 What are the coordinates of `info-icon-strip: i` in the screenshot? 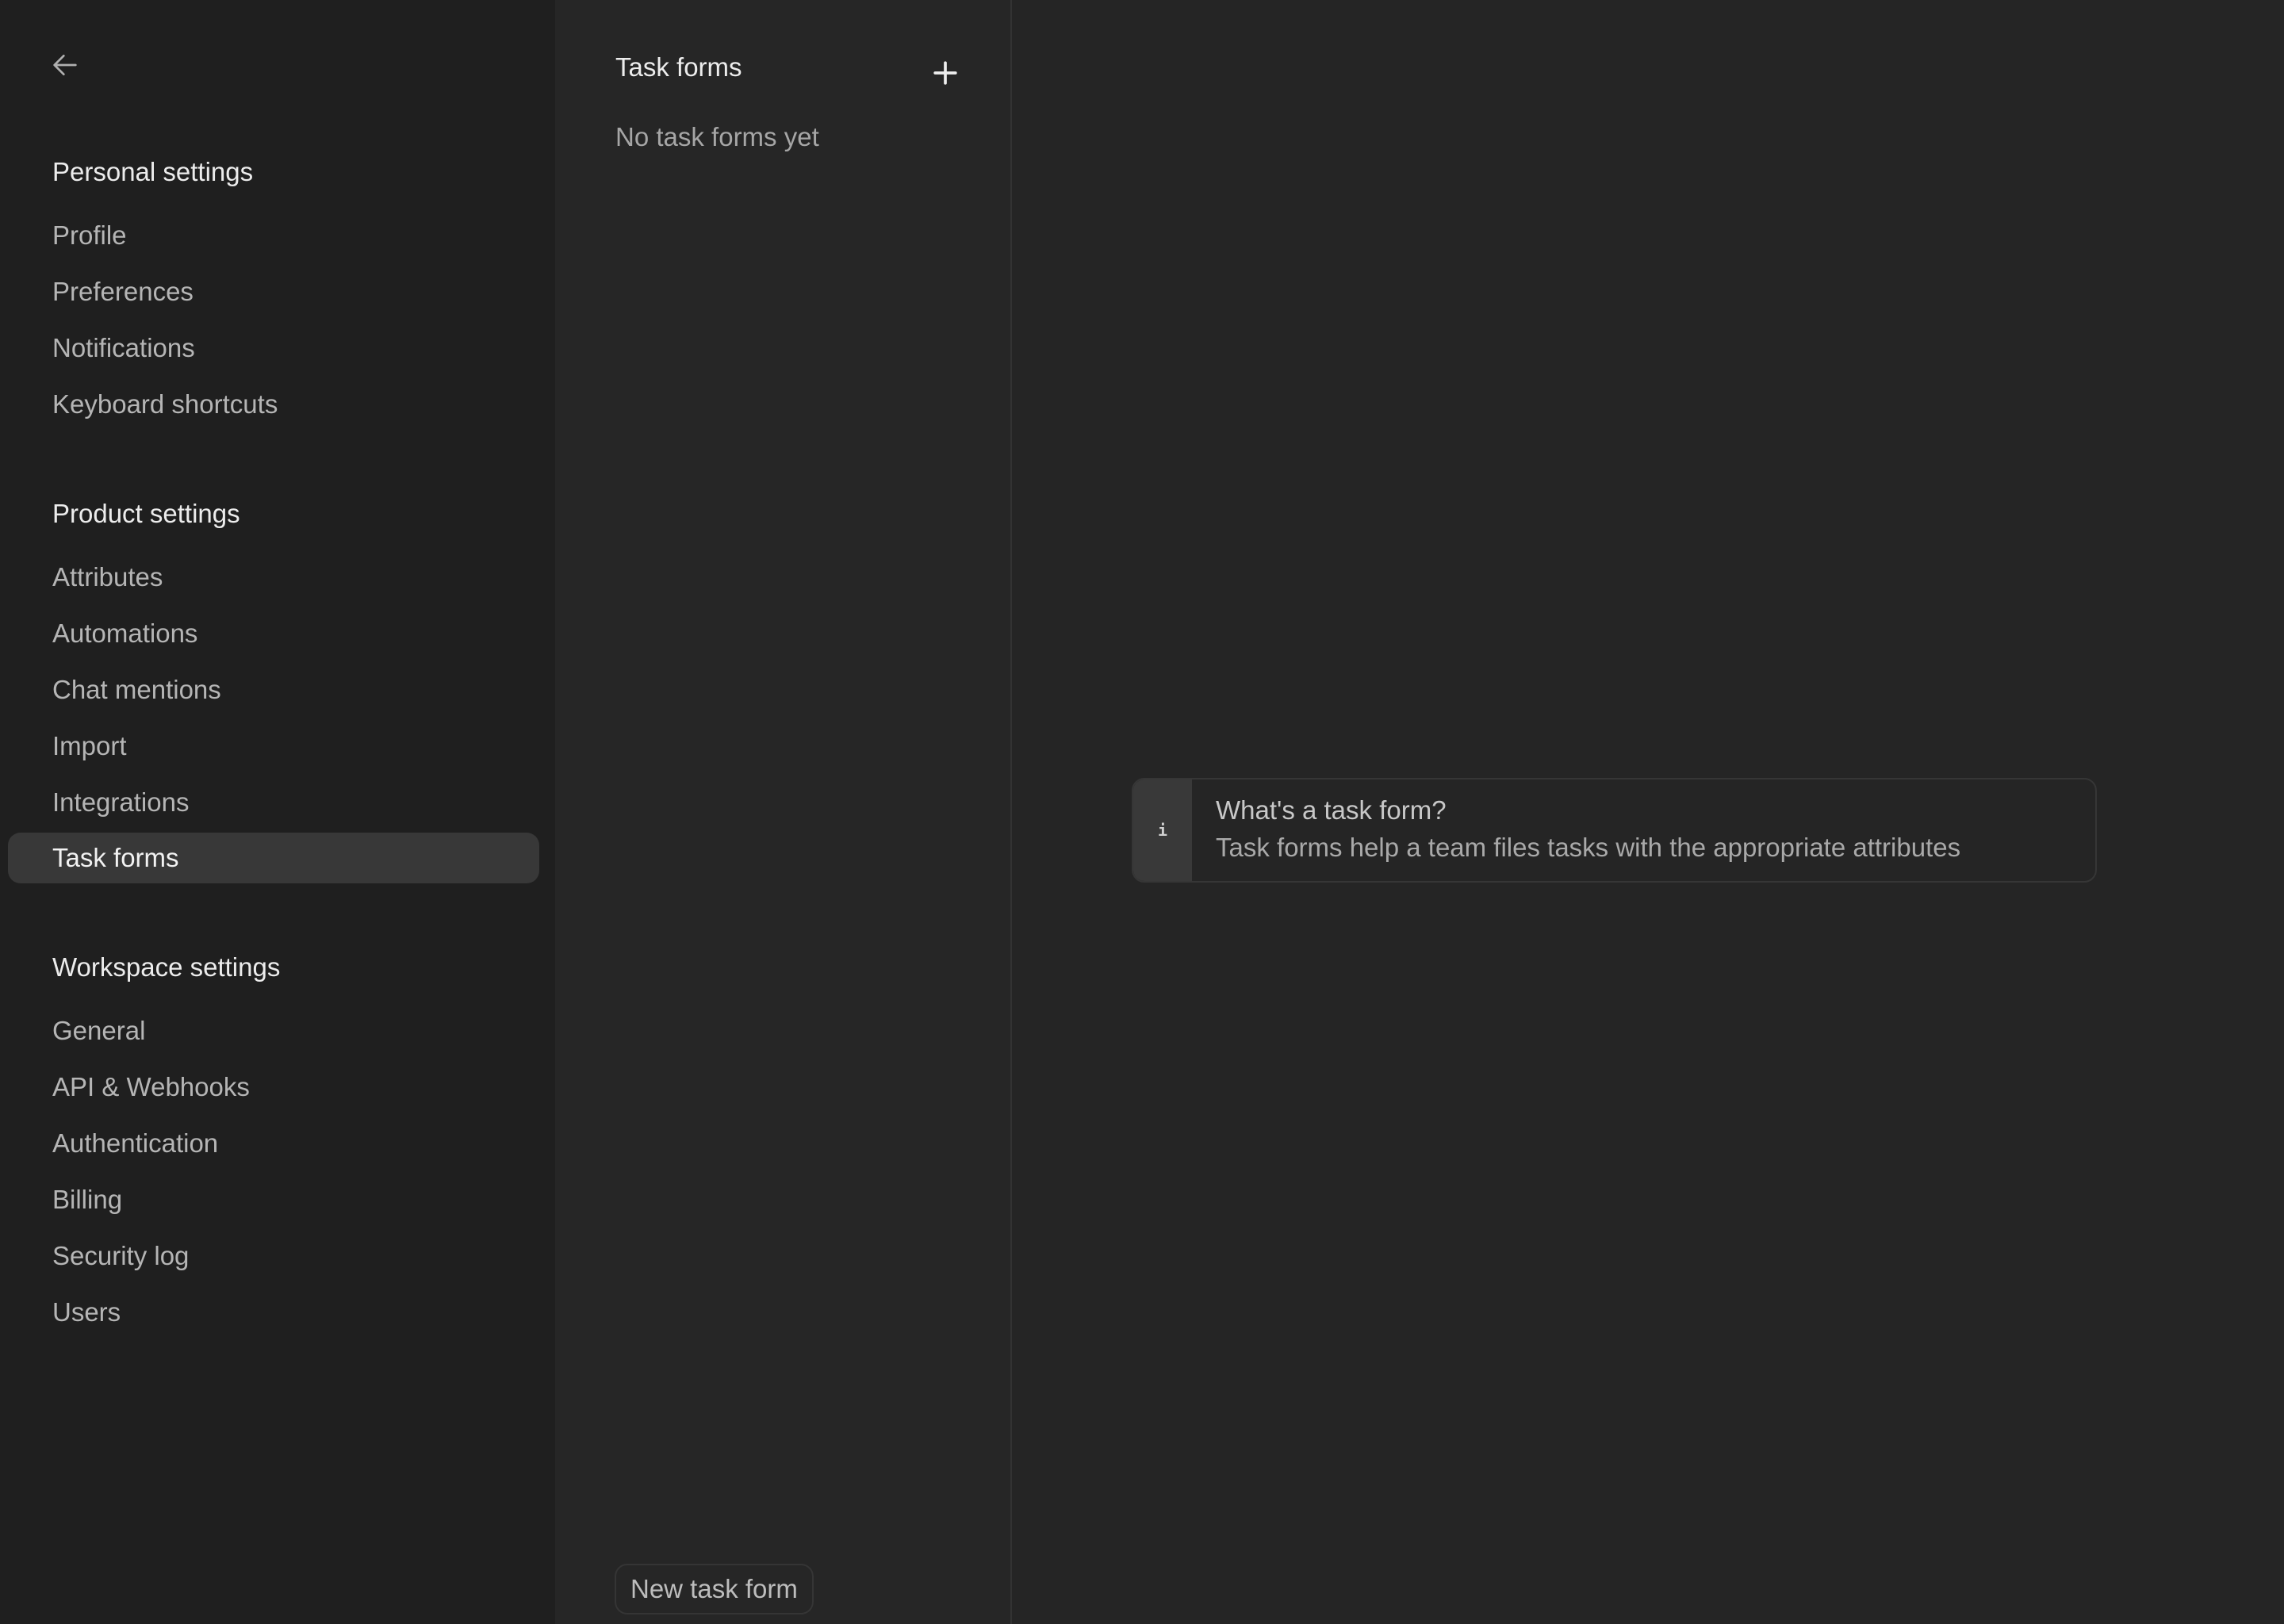 It's located at (1162, 830).